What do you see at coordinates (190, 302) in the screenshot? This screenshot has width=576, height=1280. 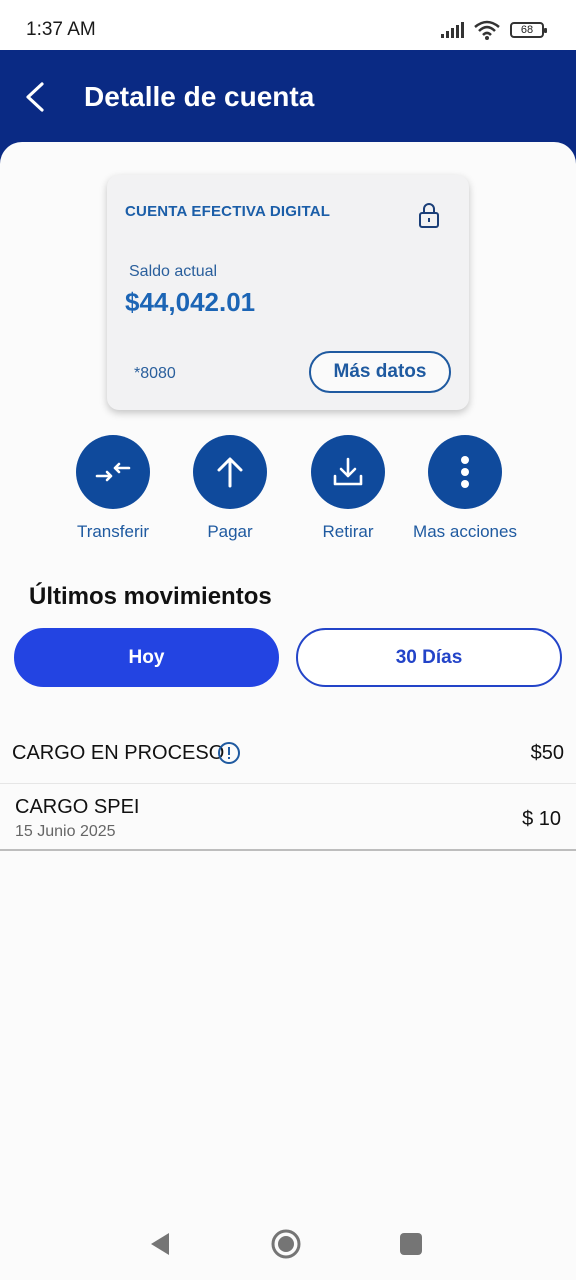 I see `balance-value: $44,042.01` at bounding box center [190, 302].